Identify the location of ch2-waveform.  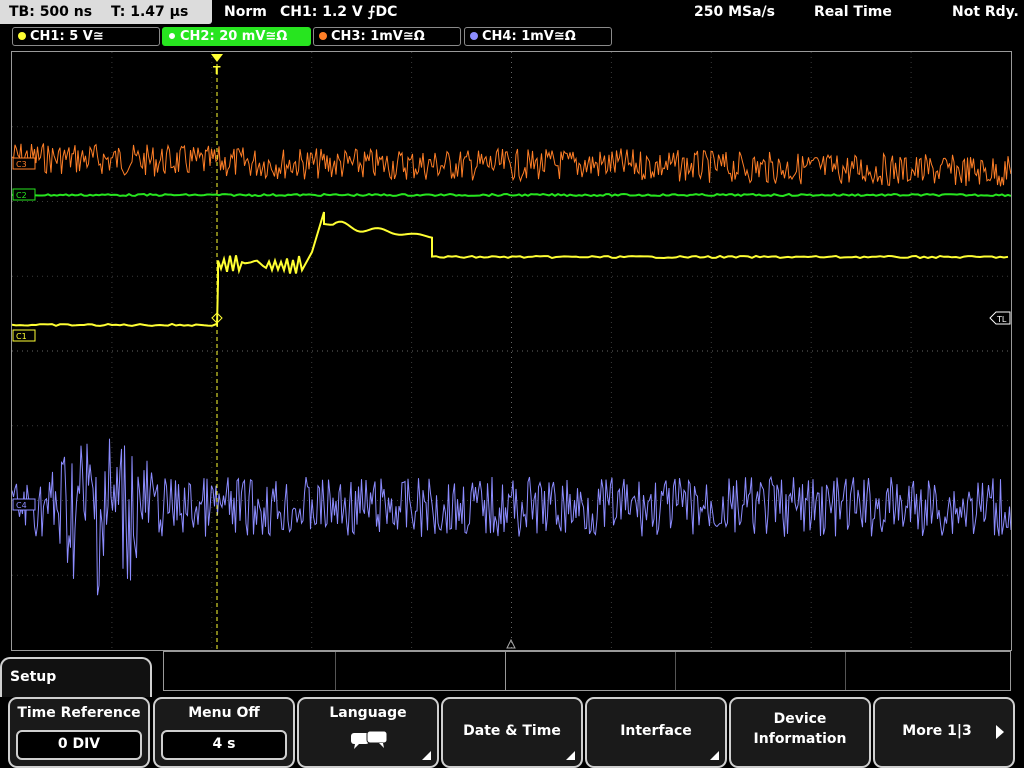
(511, 195).